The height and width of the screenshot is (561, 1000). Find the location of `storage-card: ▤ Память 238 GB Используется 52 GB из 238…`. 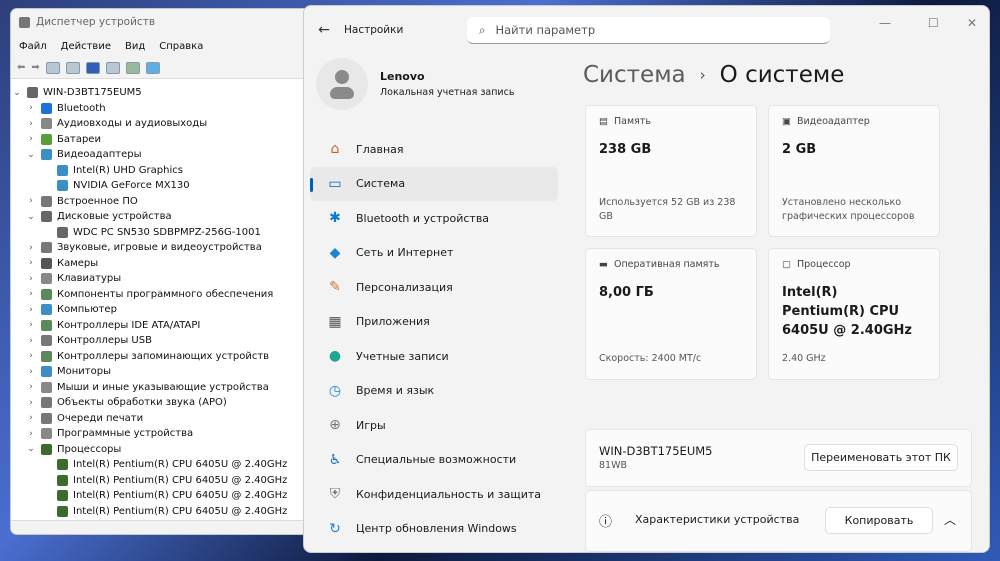

storage-card: ▤ Память 238 GB Используется 52 GB из 238… is located at coordinates (671, 171).